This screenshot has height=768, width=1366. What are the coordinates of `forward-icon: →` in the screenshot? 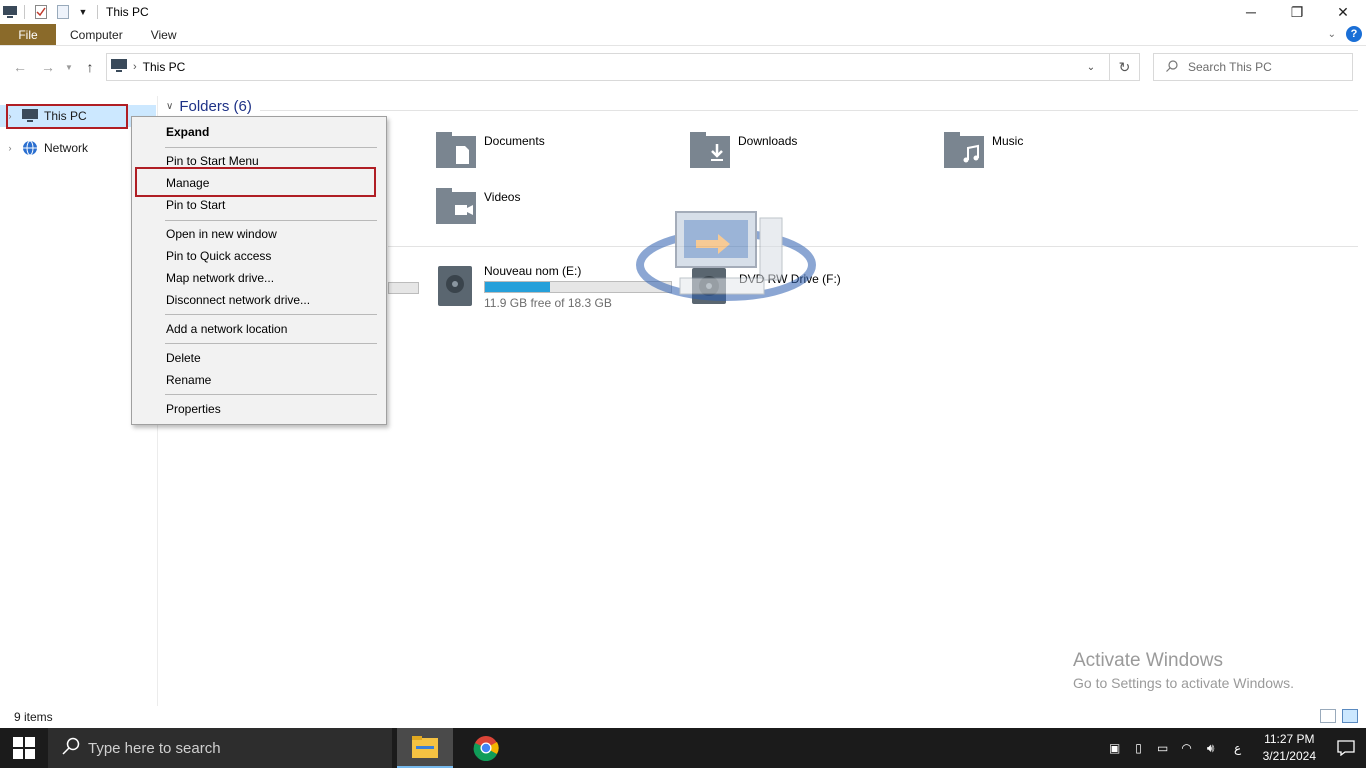 It's located at (48, 67).